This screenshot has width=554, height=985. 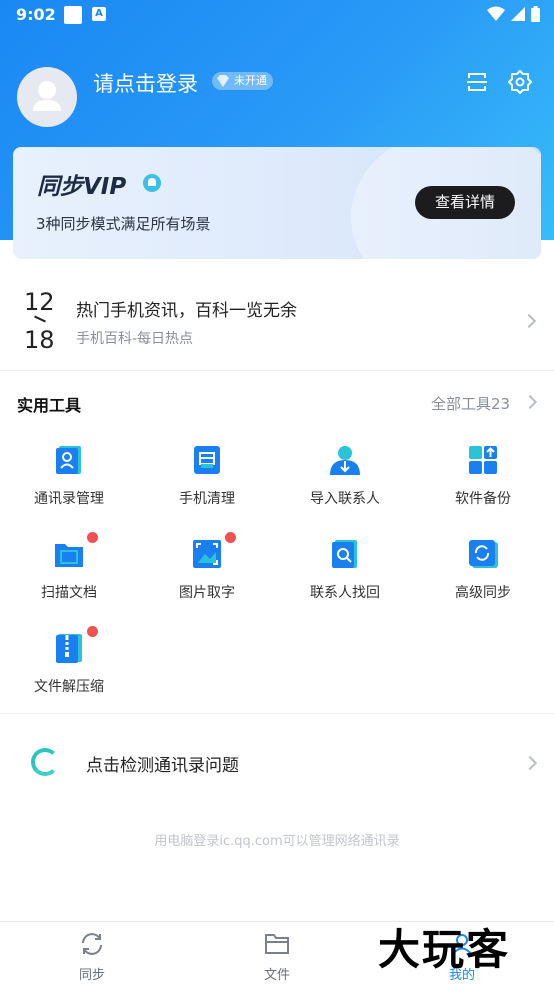 What do you see at coordinates (277, 841) in the screenshot?
I see `footer-note: 用电脑登录ic.qq.com可以管理网络通讯录` at bounding box center [277, 841].